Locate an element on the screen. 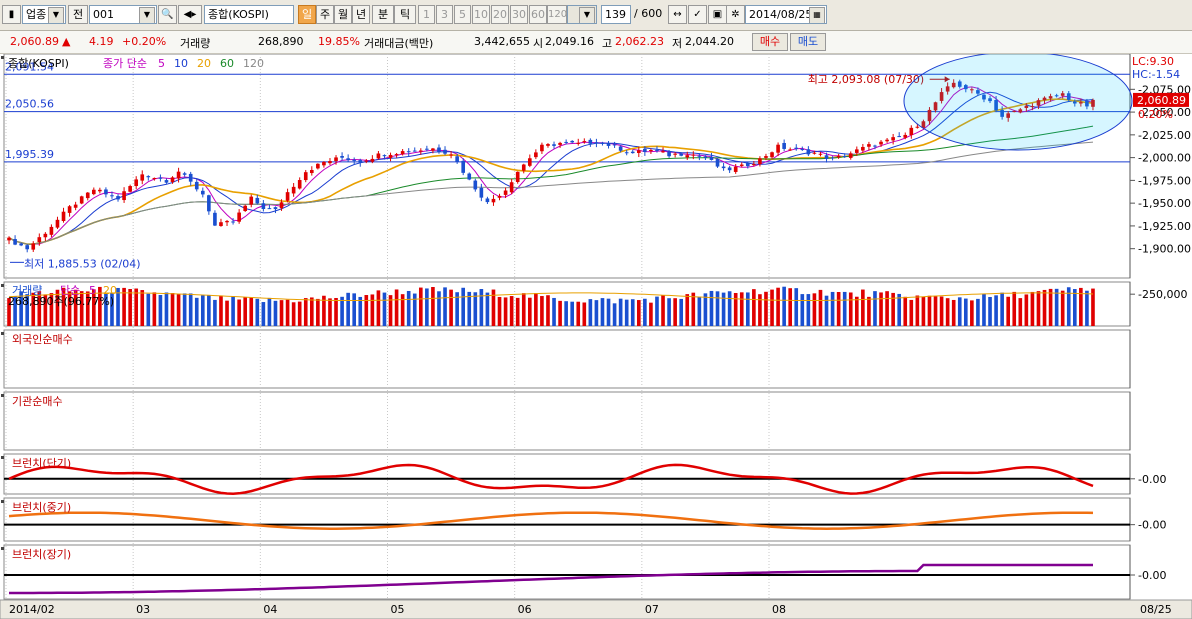  date-input: 2014/08/25 ▦ is located at coordinates (786, 14).